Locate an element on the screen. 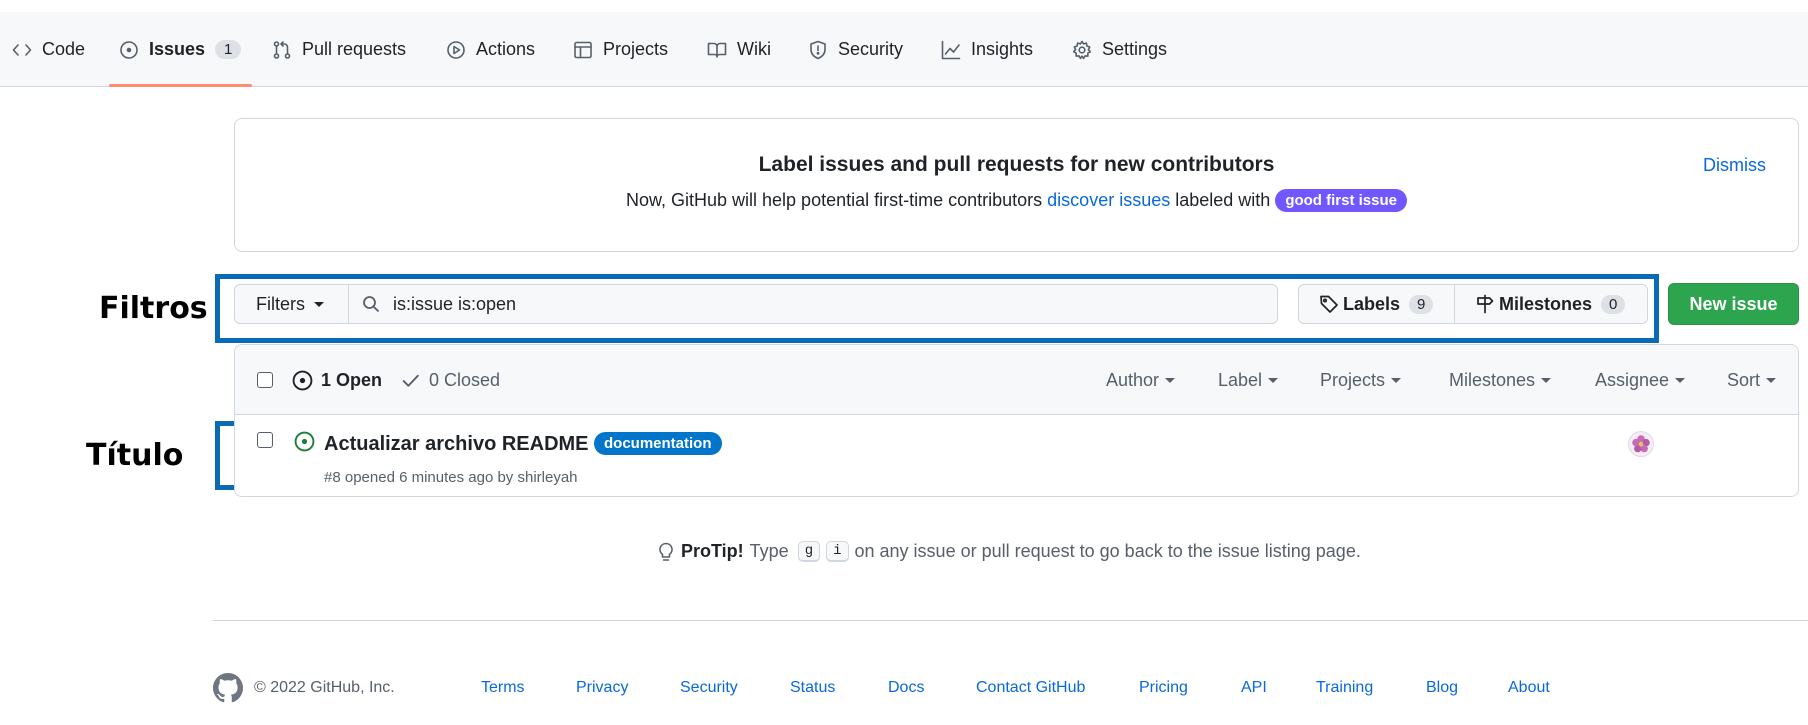 This screenshot has height=725, width=1808. milestones-button: Milestones 0 is located at coordinates (1551, 304).